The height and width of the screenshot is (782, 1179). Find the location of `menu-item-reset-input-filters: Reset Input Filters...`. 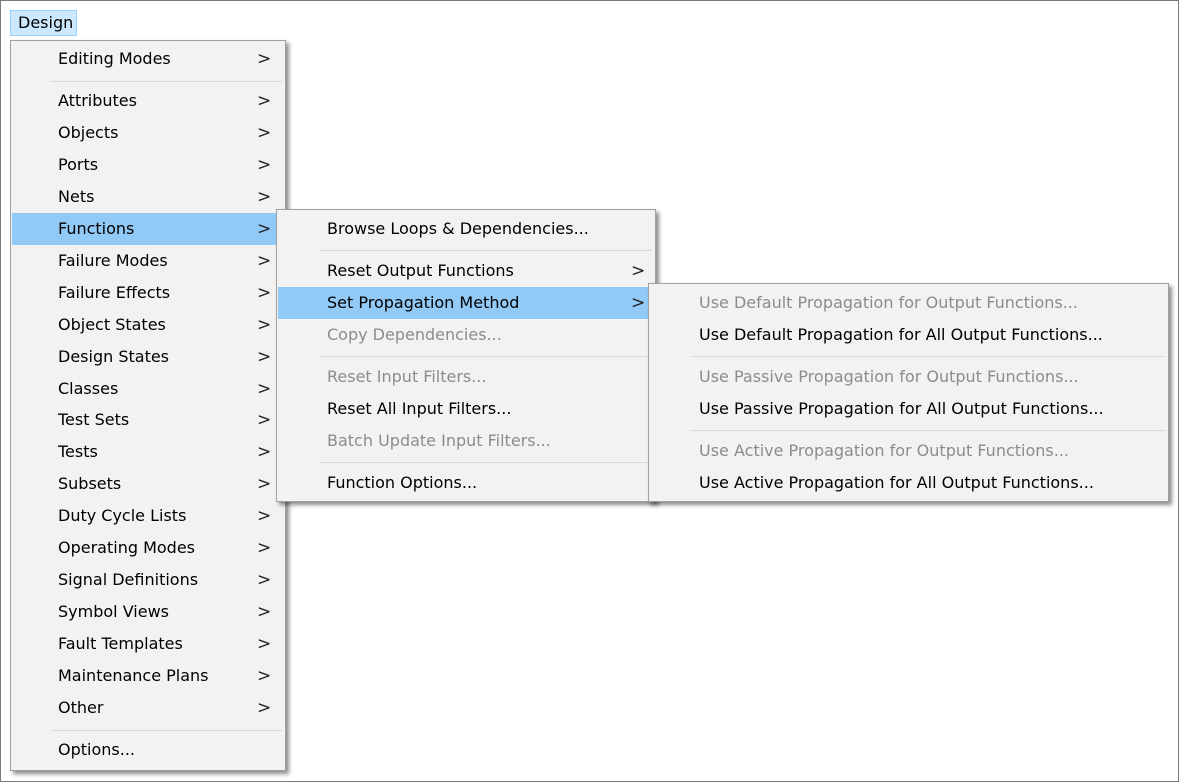

menu-item-reset-input-filters: Reset Input Filters... is located at coordinates (466, 377).